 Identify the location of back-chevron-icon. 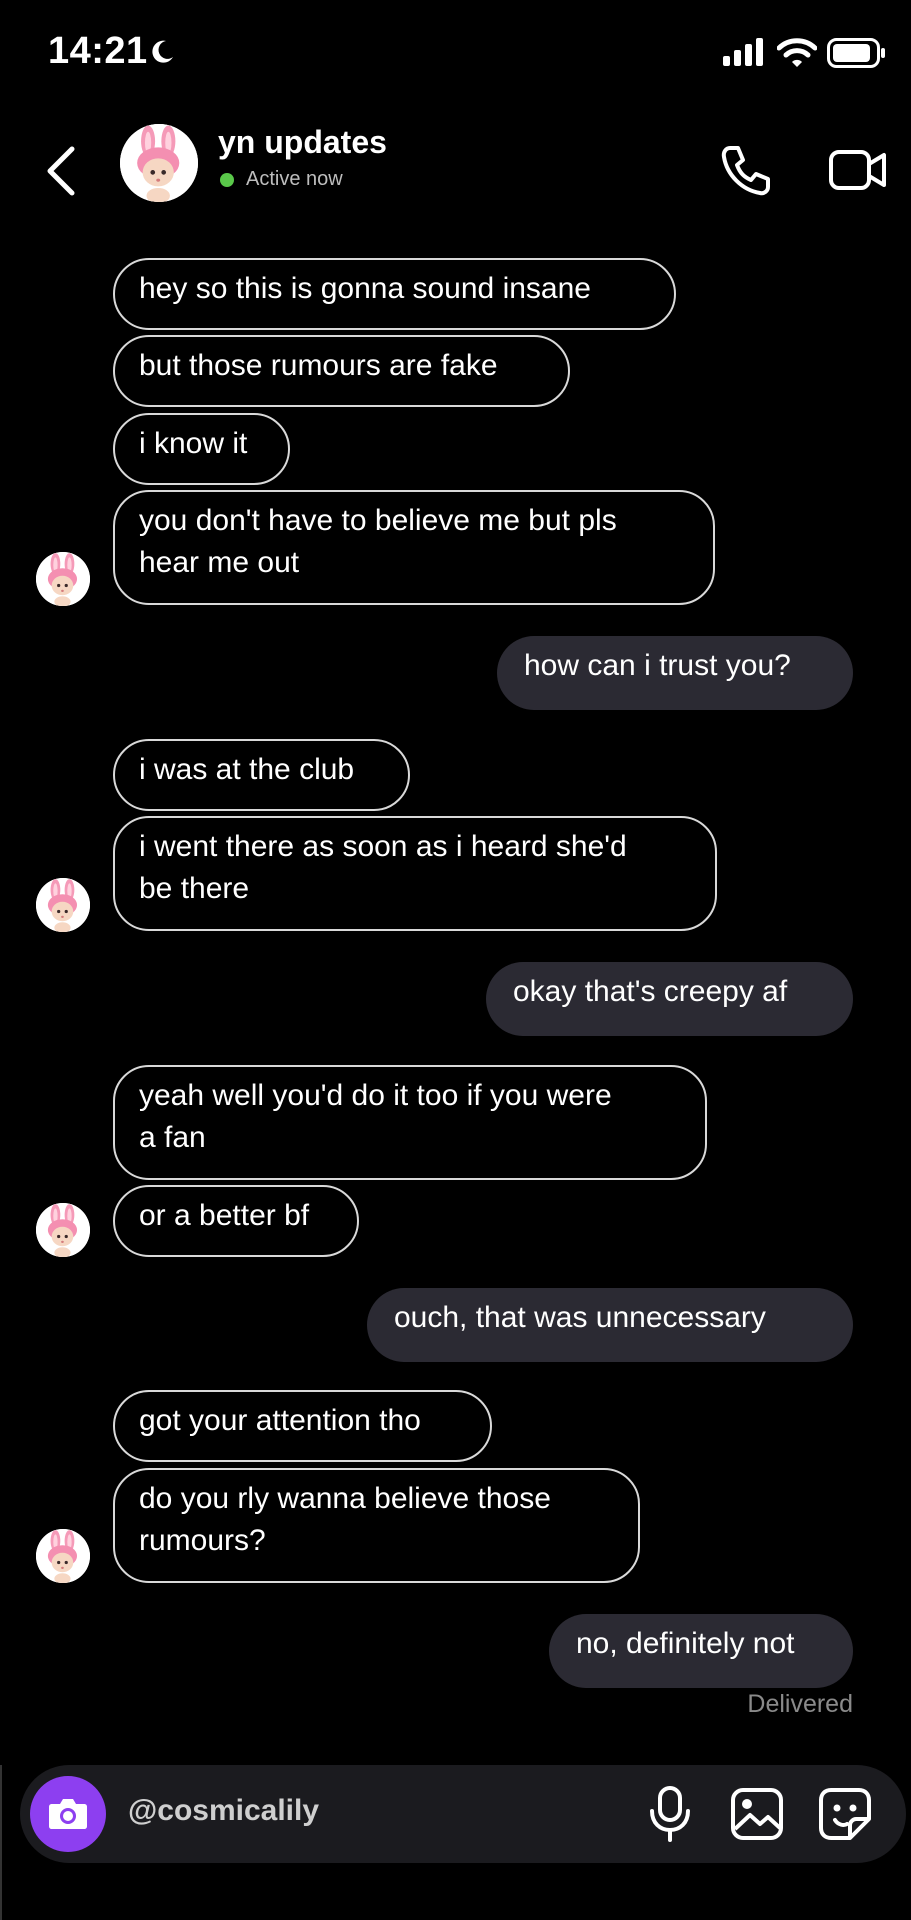
(60, 171).